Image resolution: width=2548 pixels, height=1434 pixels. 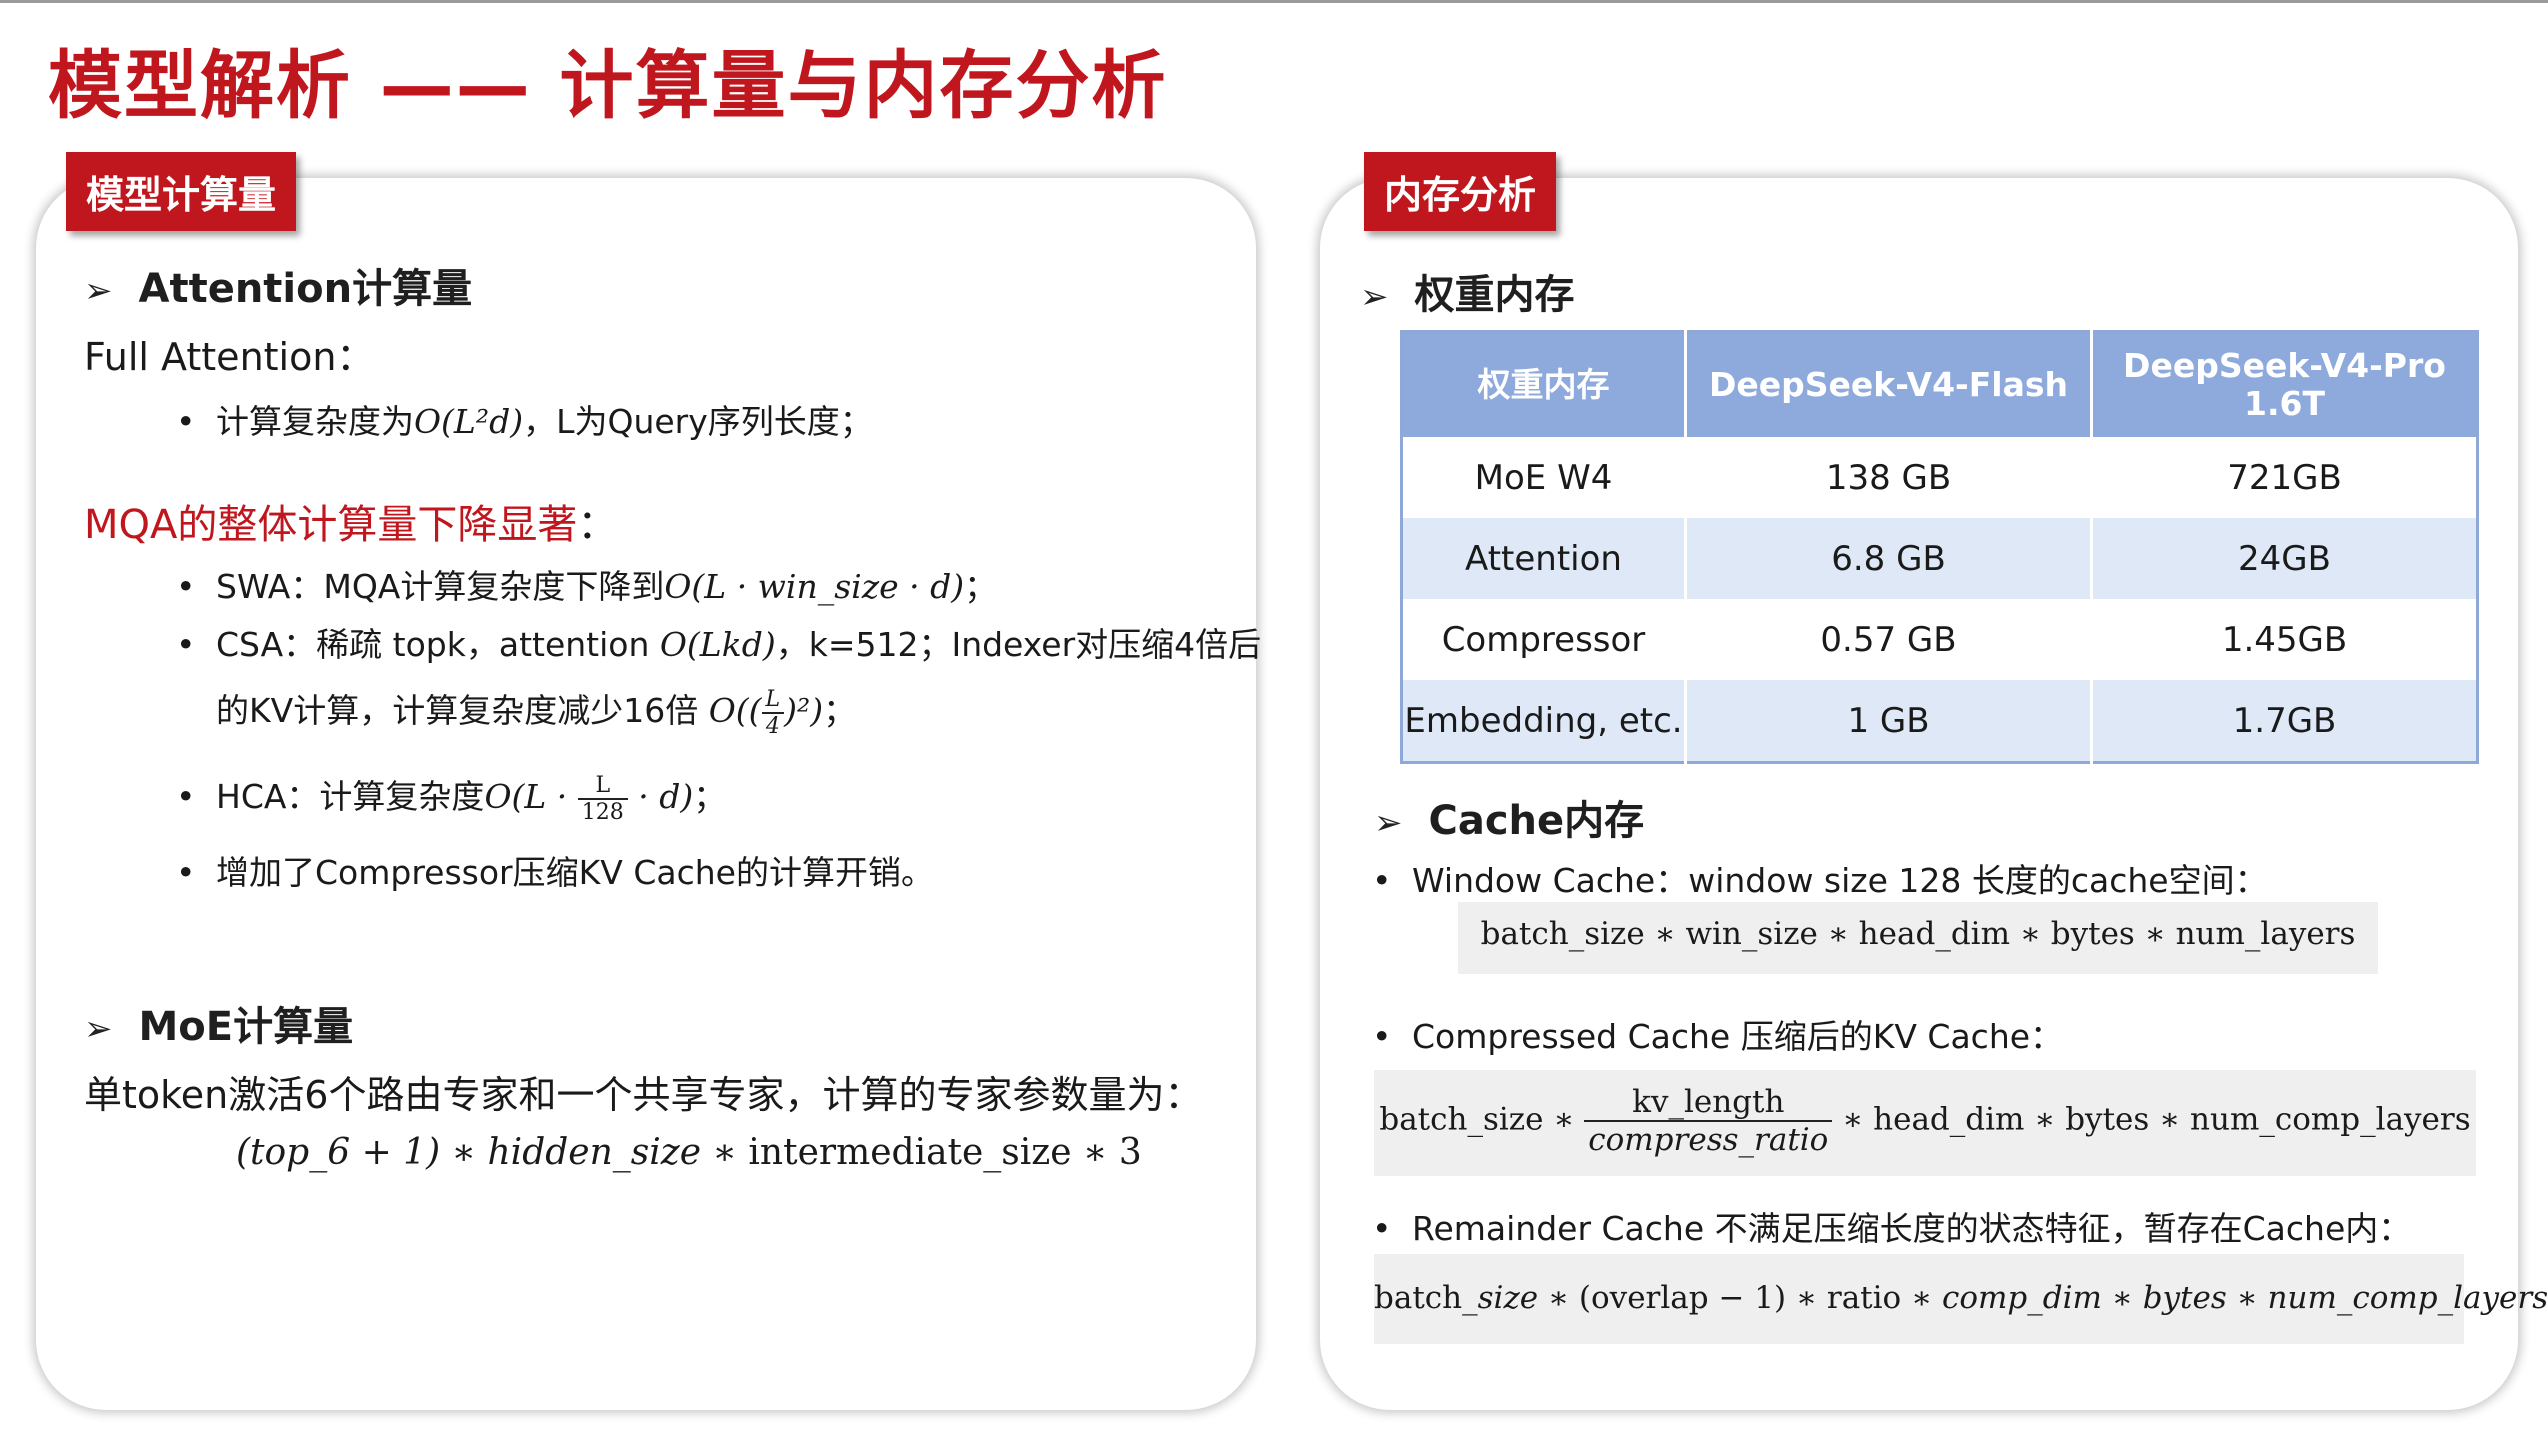 I want to click on full-attention-label: Full Attention：, so click(x=229, y=357).